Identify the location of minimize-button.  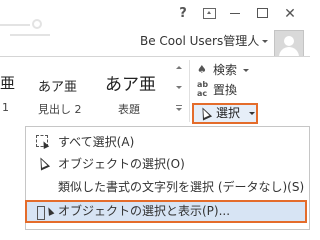
(235, 14).